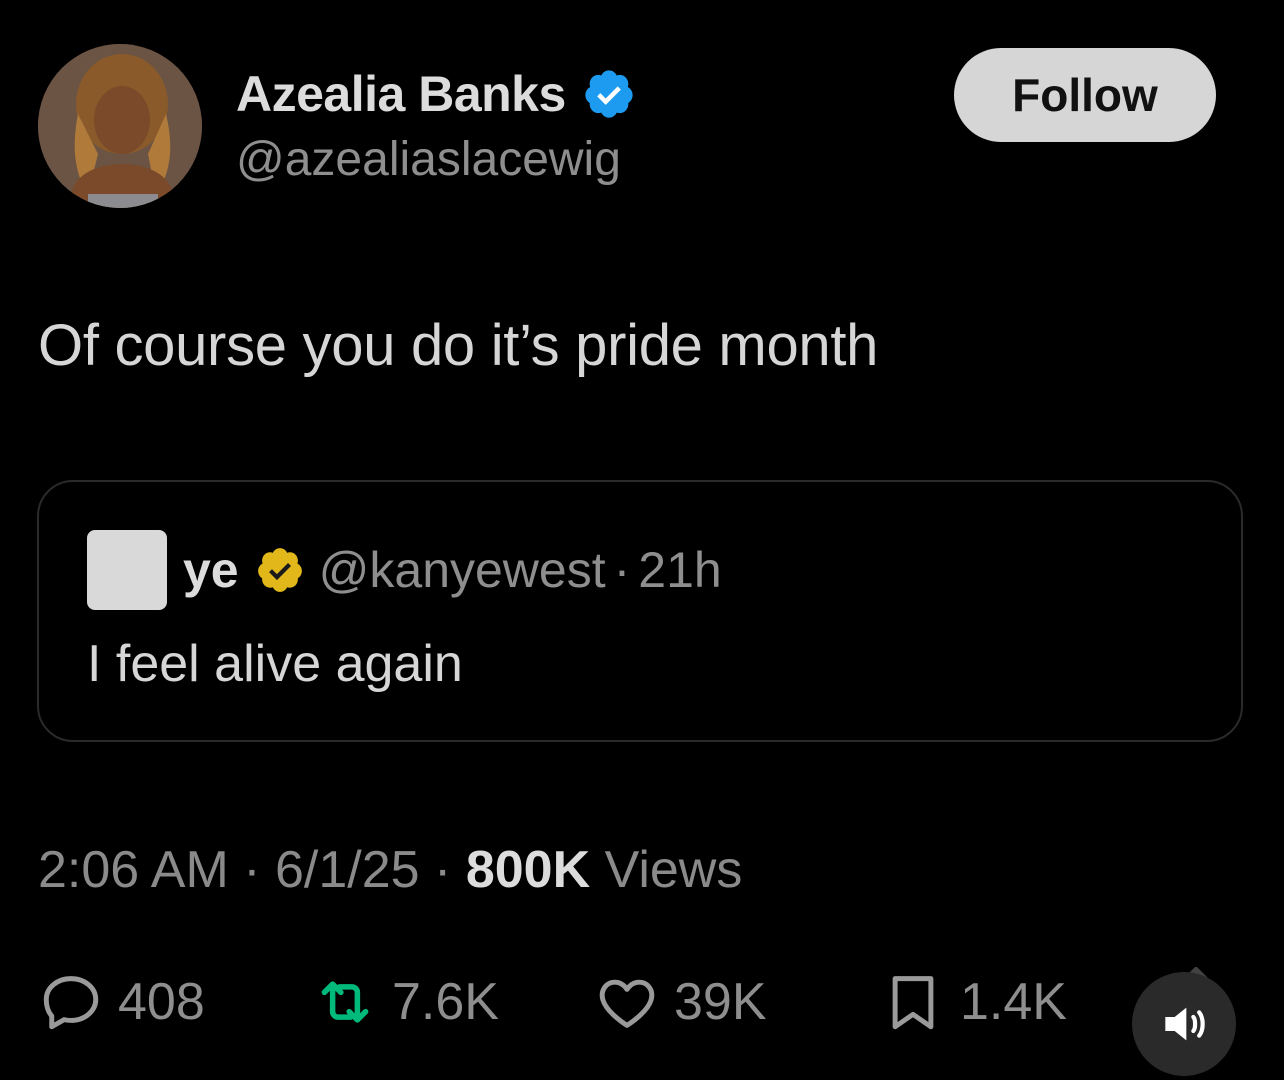 The width and height of the screenshot is (1284, 1080). I want to click on author-avatar, so click(120, 126).